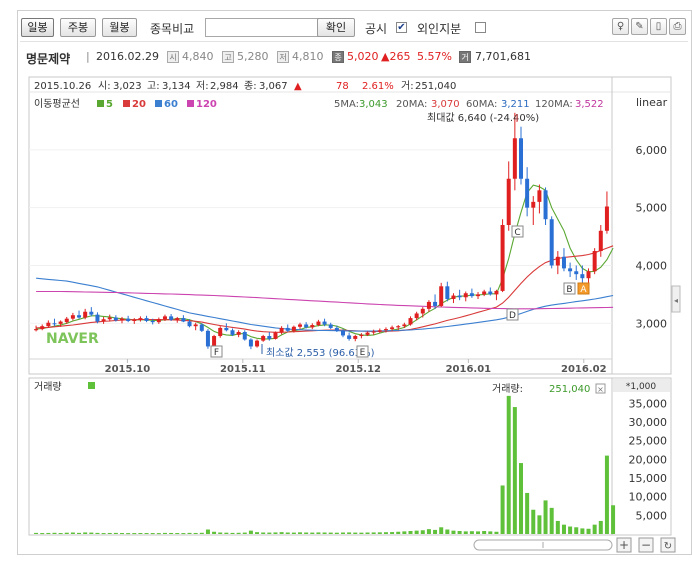  I want to click on marker-f: F, so click(216, 351).